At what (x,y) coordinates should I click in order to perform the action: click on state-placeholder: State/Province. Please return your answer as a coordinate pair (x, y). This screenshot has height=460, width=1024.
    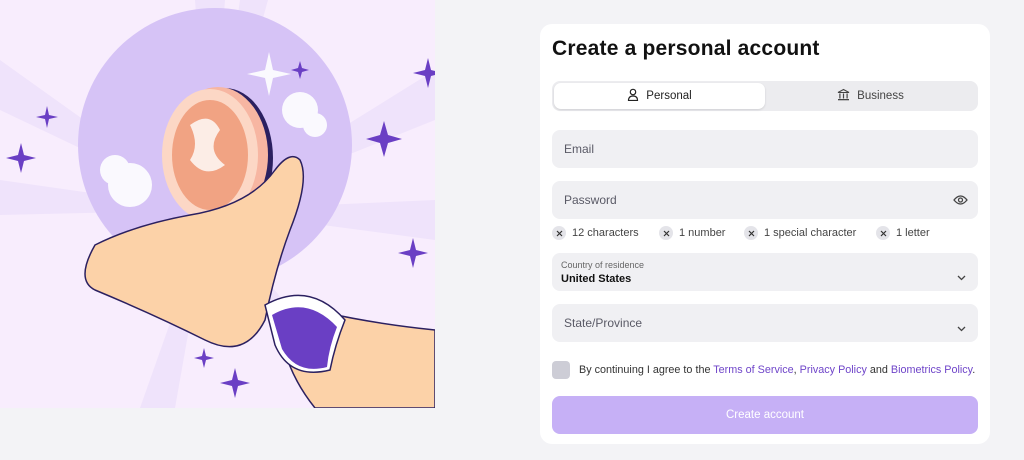
    Looking at the image, I should click on (603, 323).